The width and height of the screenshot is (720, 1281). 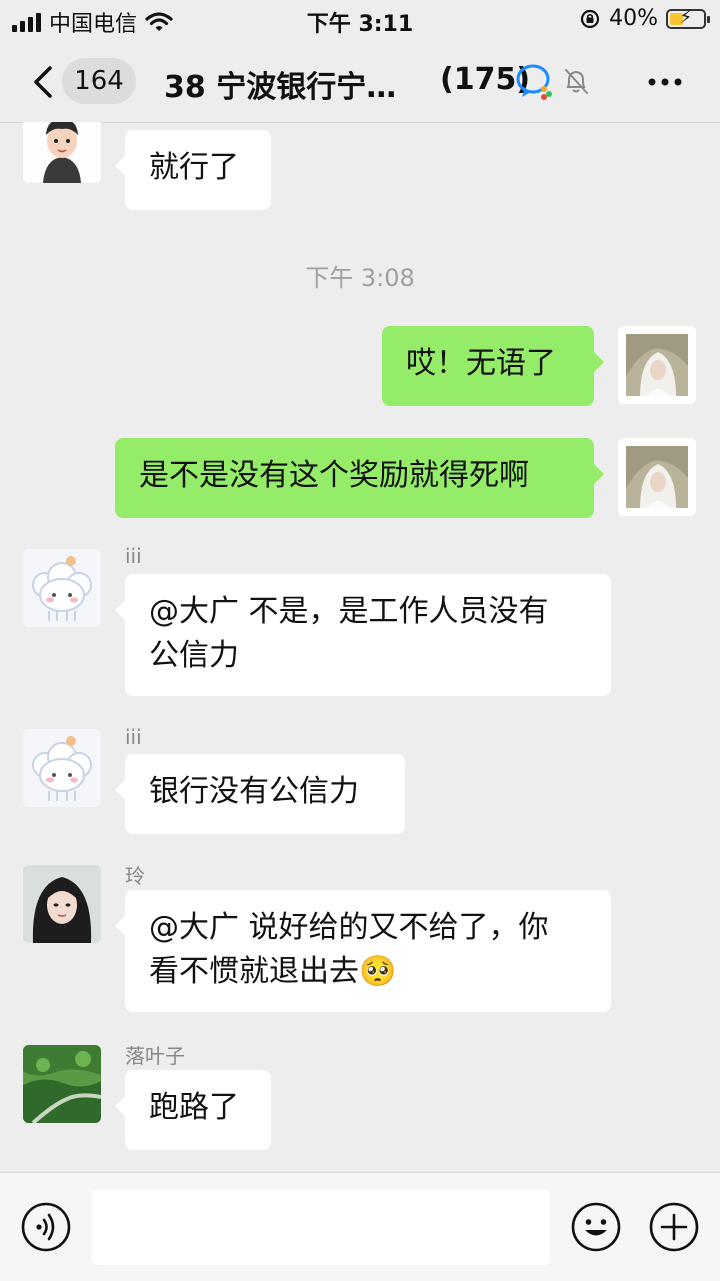 What do you see at coordinates (674, 1227) in the screenshot?
I see `plus-icon` at bounding box center [674, 1227].